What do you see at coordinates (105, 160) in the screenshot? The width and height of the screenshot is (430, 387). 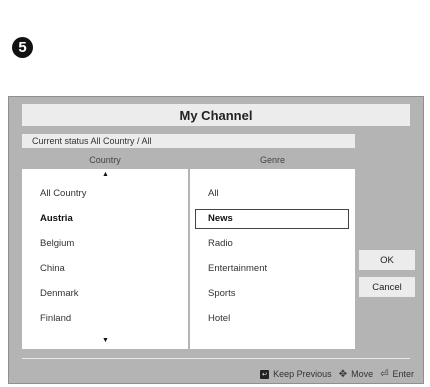 I see `country-column-header: Country` at bounding box center [105, 160].